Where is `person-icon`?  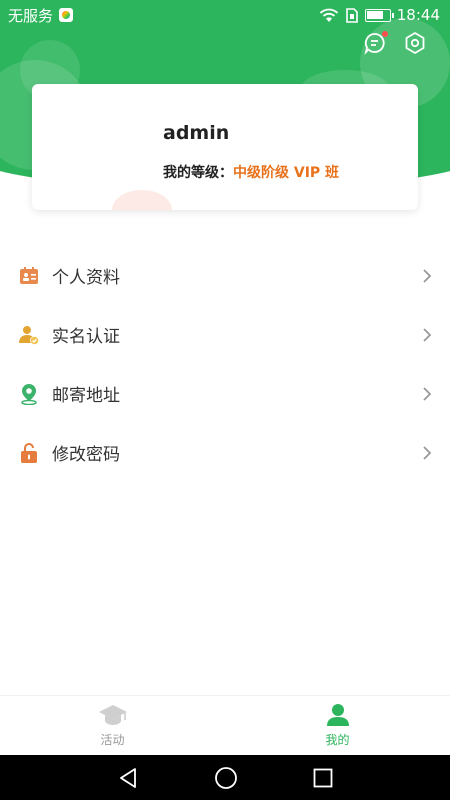
person-icon is located at coordinates (337, 715).